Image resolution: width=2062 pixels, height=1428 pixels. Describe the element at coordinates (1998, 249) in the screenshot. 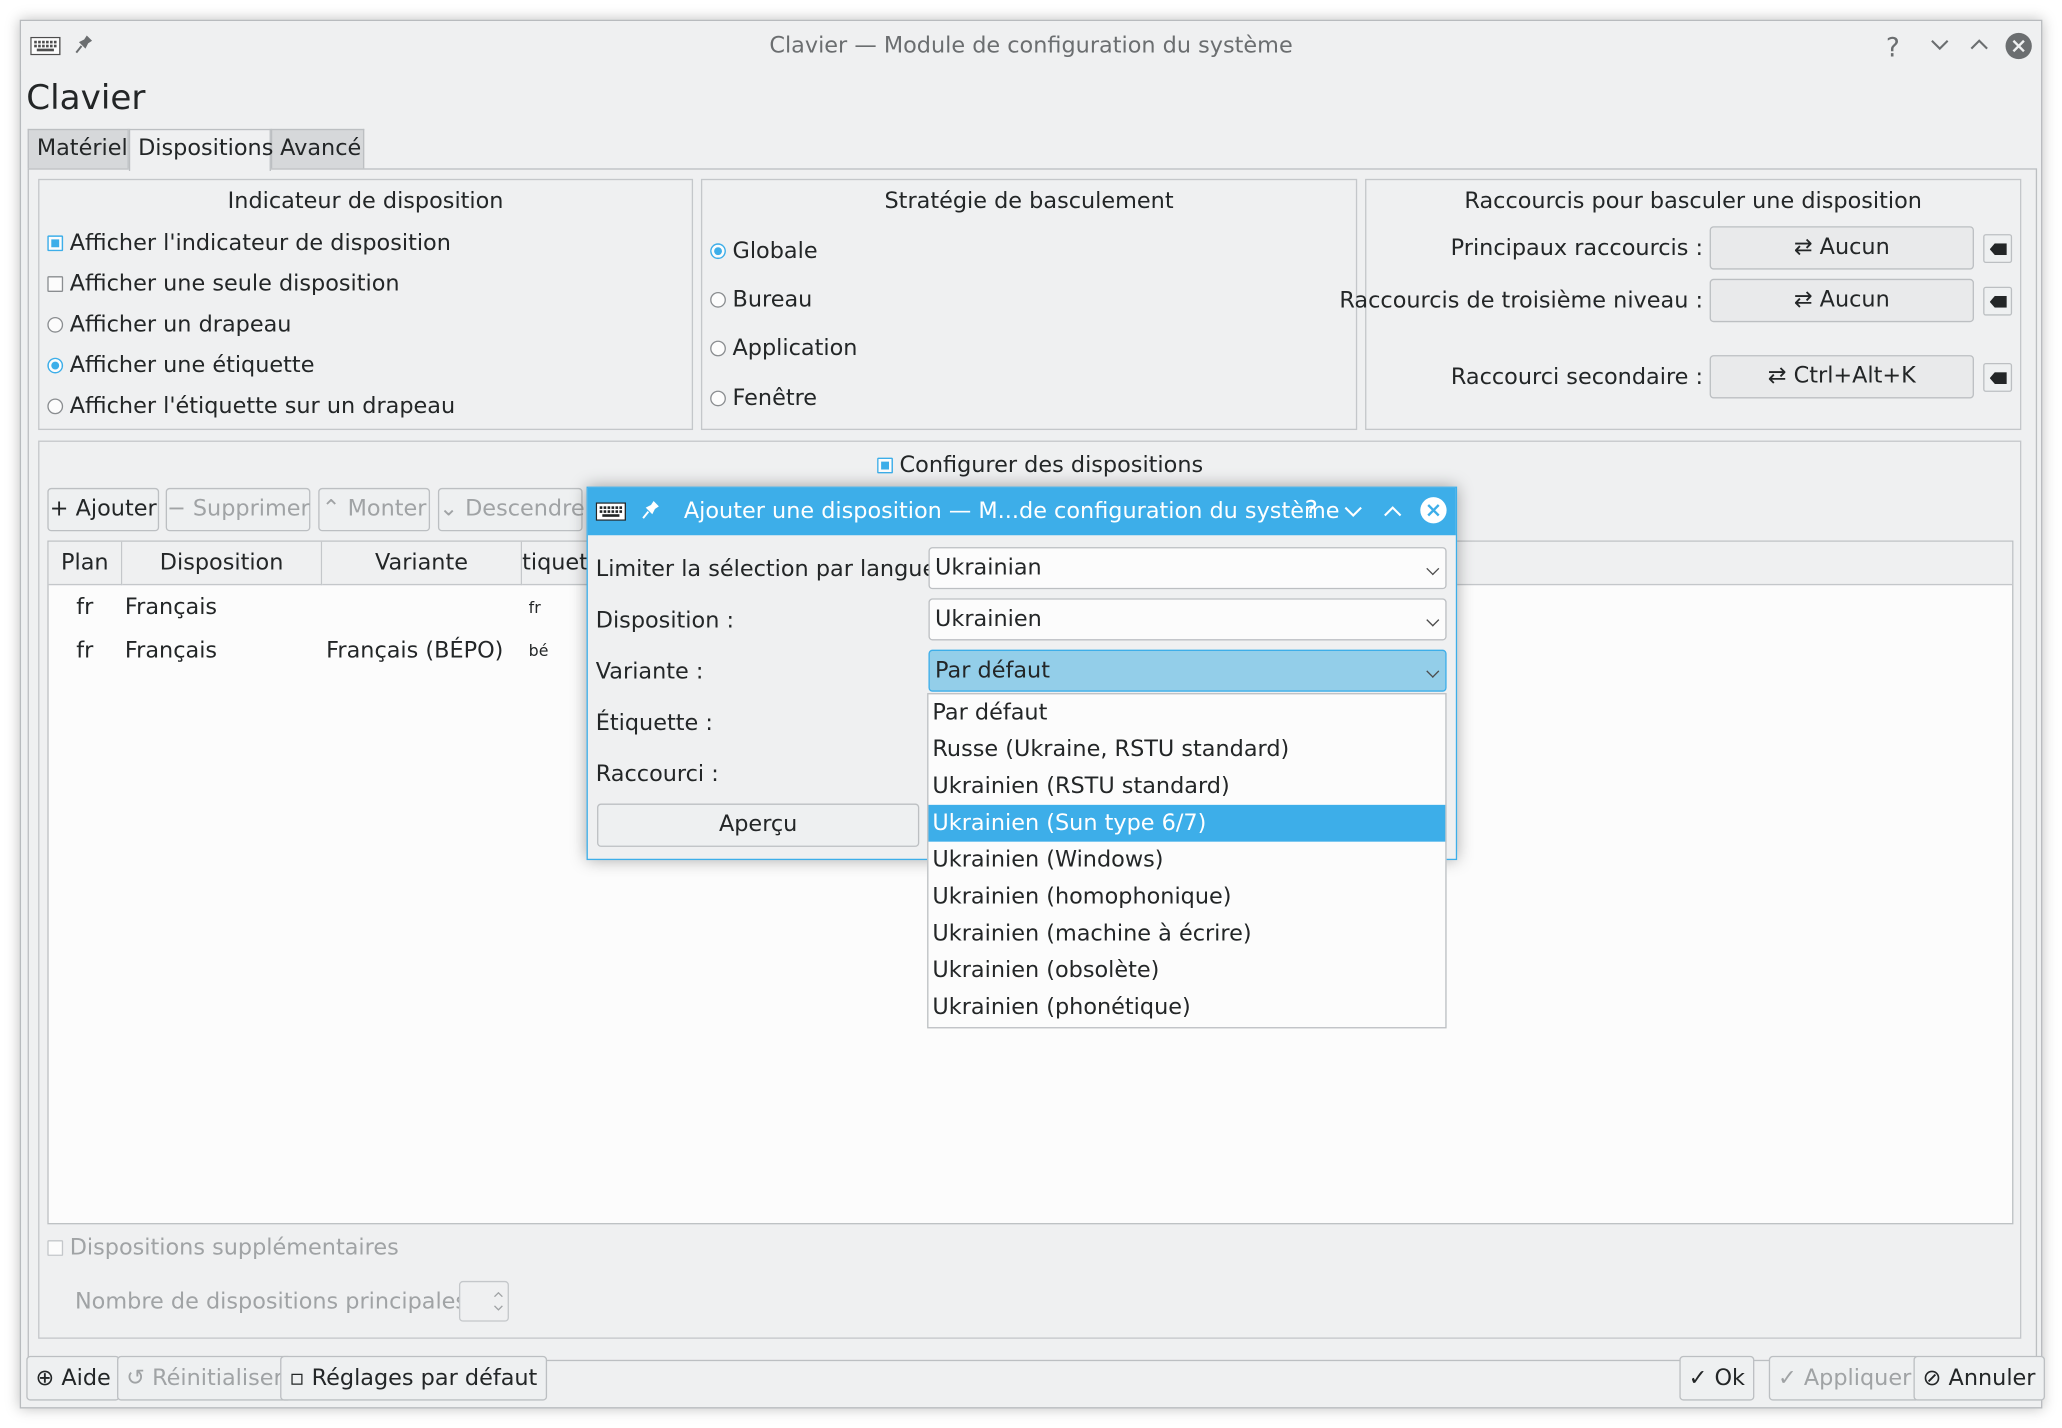

I see `clear-main-shortcut-icon` at that location.